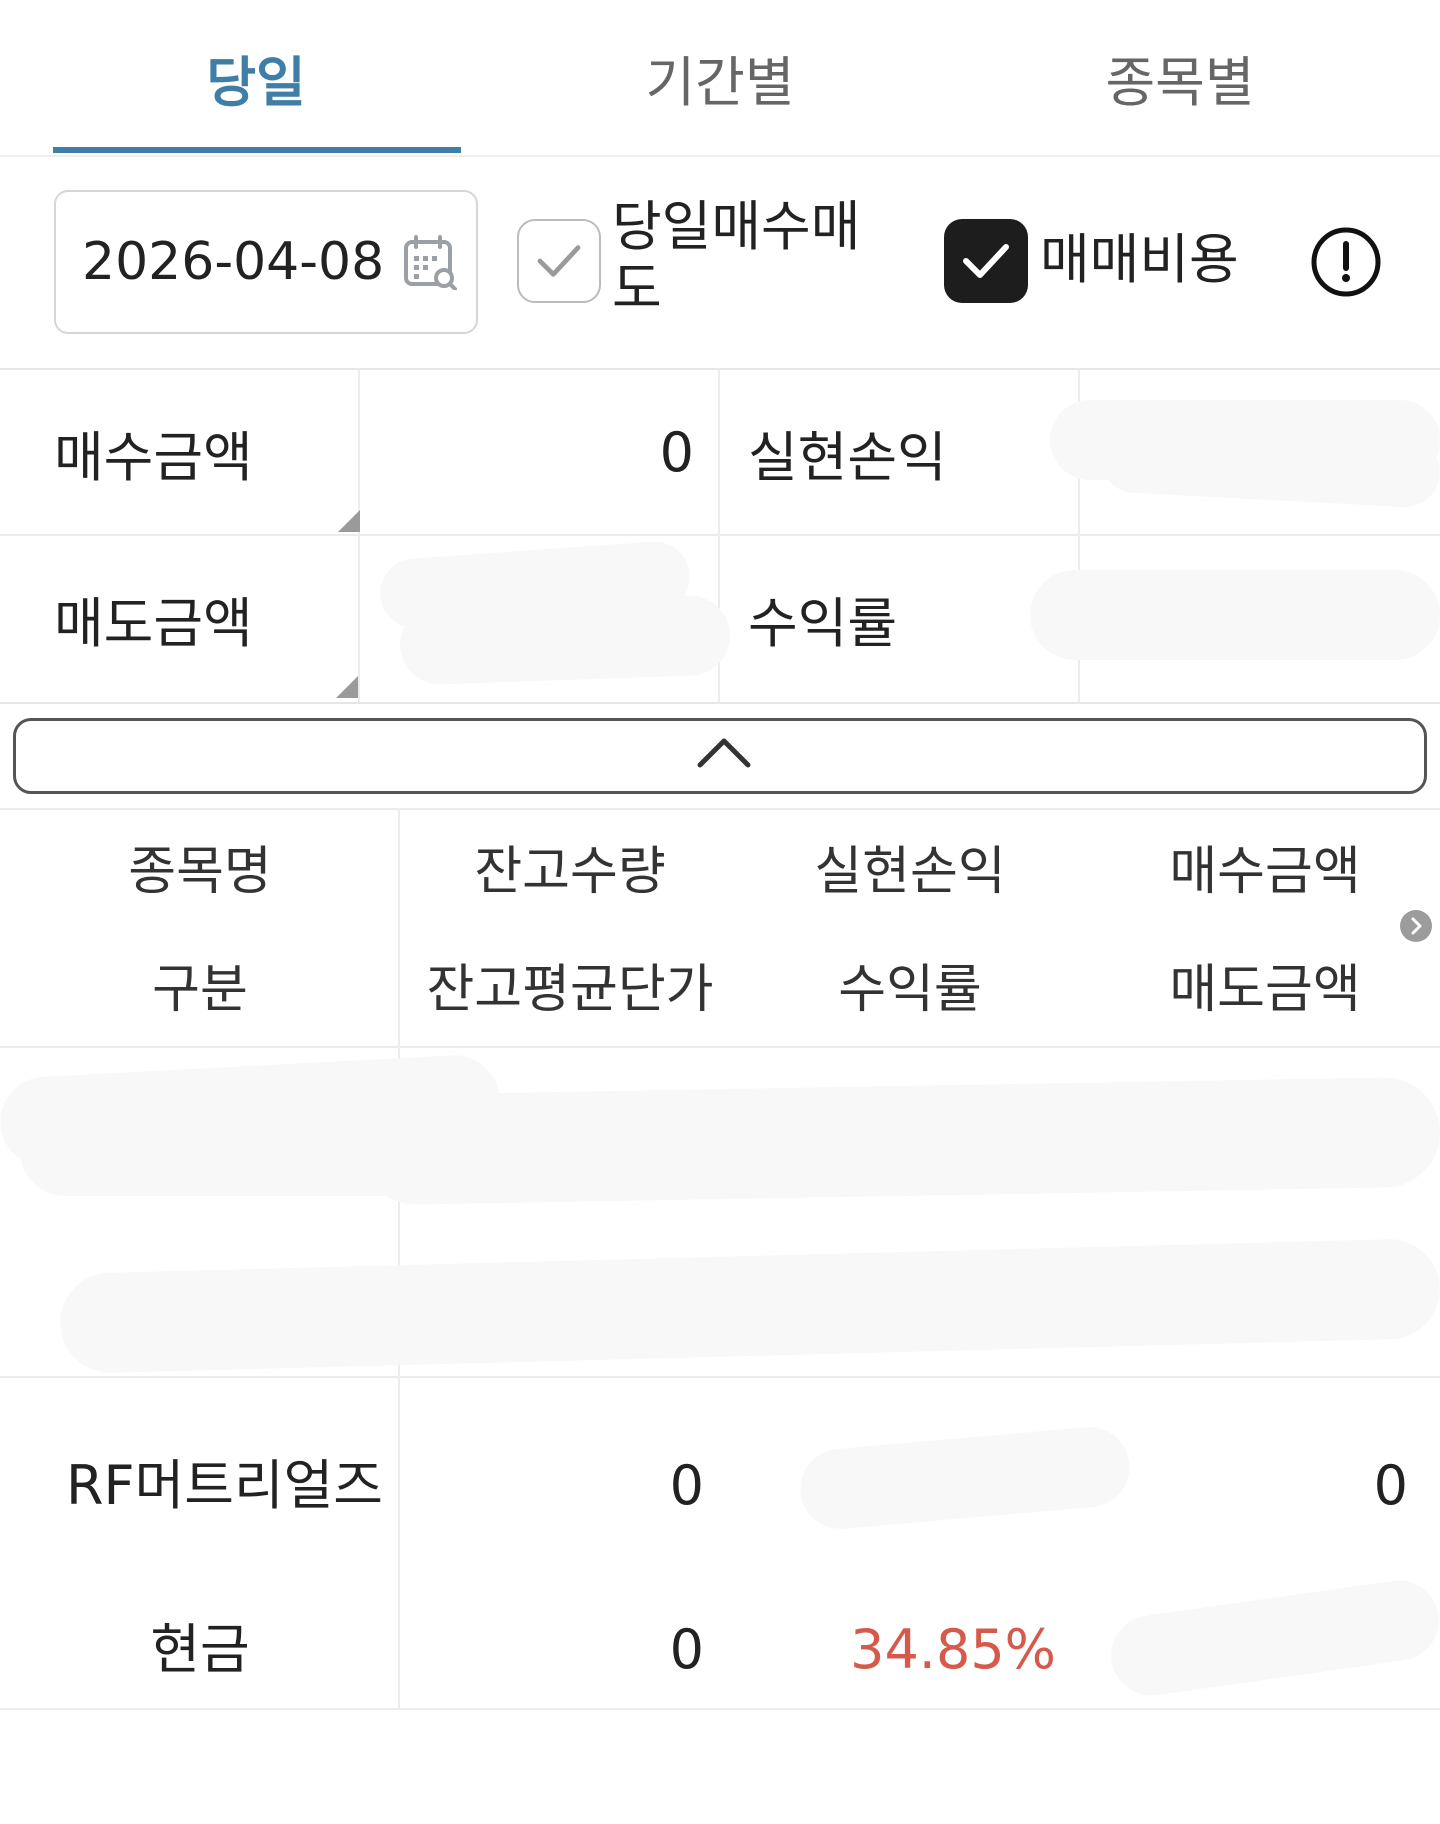  I want to click on balance-qty: 0, so click(686, 1485).